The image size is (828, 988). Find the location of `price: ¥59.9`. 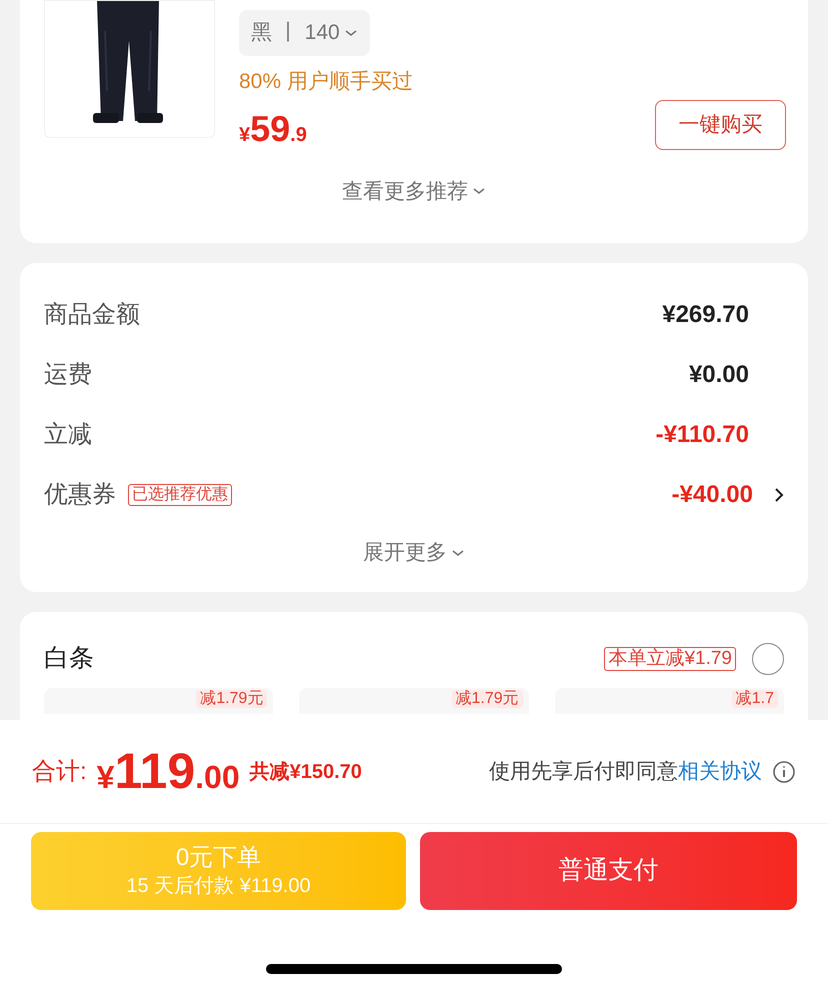

price: ¥59.9 is located at coordinates (273, 128).